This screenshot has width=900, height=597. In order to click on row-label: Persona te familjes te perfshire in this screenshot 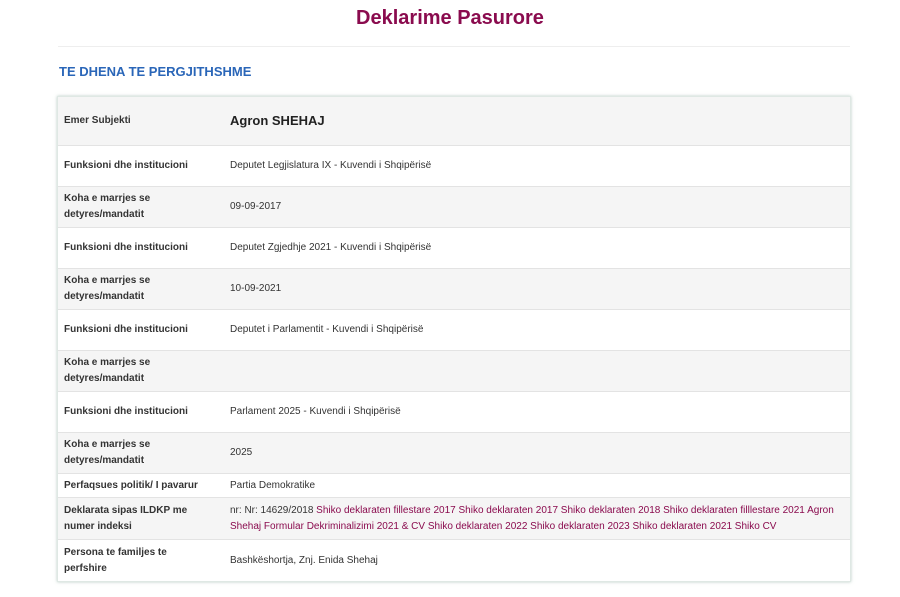, I will do `click(128, 560)`.